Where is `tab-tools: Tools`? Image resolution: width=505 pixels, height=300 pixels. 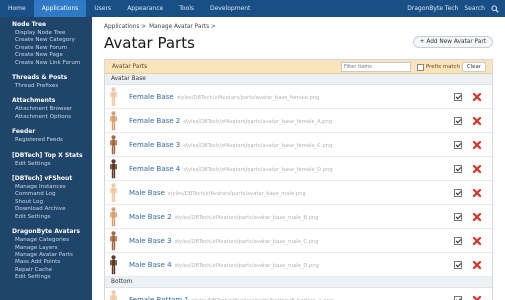 tab-tools: Tools is located at coordinates (186, 8).